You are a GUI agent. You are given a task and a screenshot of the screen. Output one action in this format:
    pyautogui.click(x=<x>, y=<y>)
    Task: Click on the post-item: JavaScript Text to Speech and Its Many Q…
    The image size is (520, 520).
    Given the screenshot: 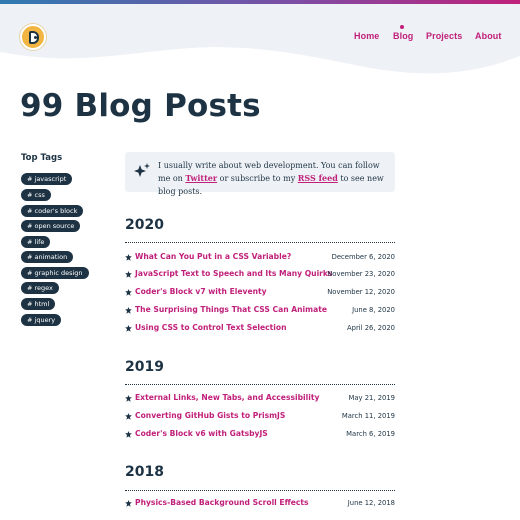 What is the action you would take?
    pyautogui.click(x=260, y=275)
    